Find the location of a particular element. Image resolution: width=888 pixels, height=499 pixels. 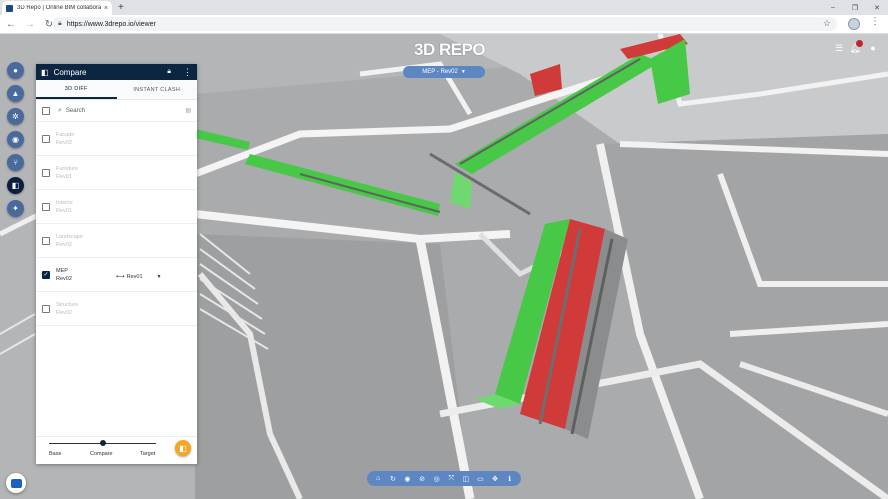

warning-icon: ▲ is located at coordinates (15, 93).